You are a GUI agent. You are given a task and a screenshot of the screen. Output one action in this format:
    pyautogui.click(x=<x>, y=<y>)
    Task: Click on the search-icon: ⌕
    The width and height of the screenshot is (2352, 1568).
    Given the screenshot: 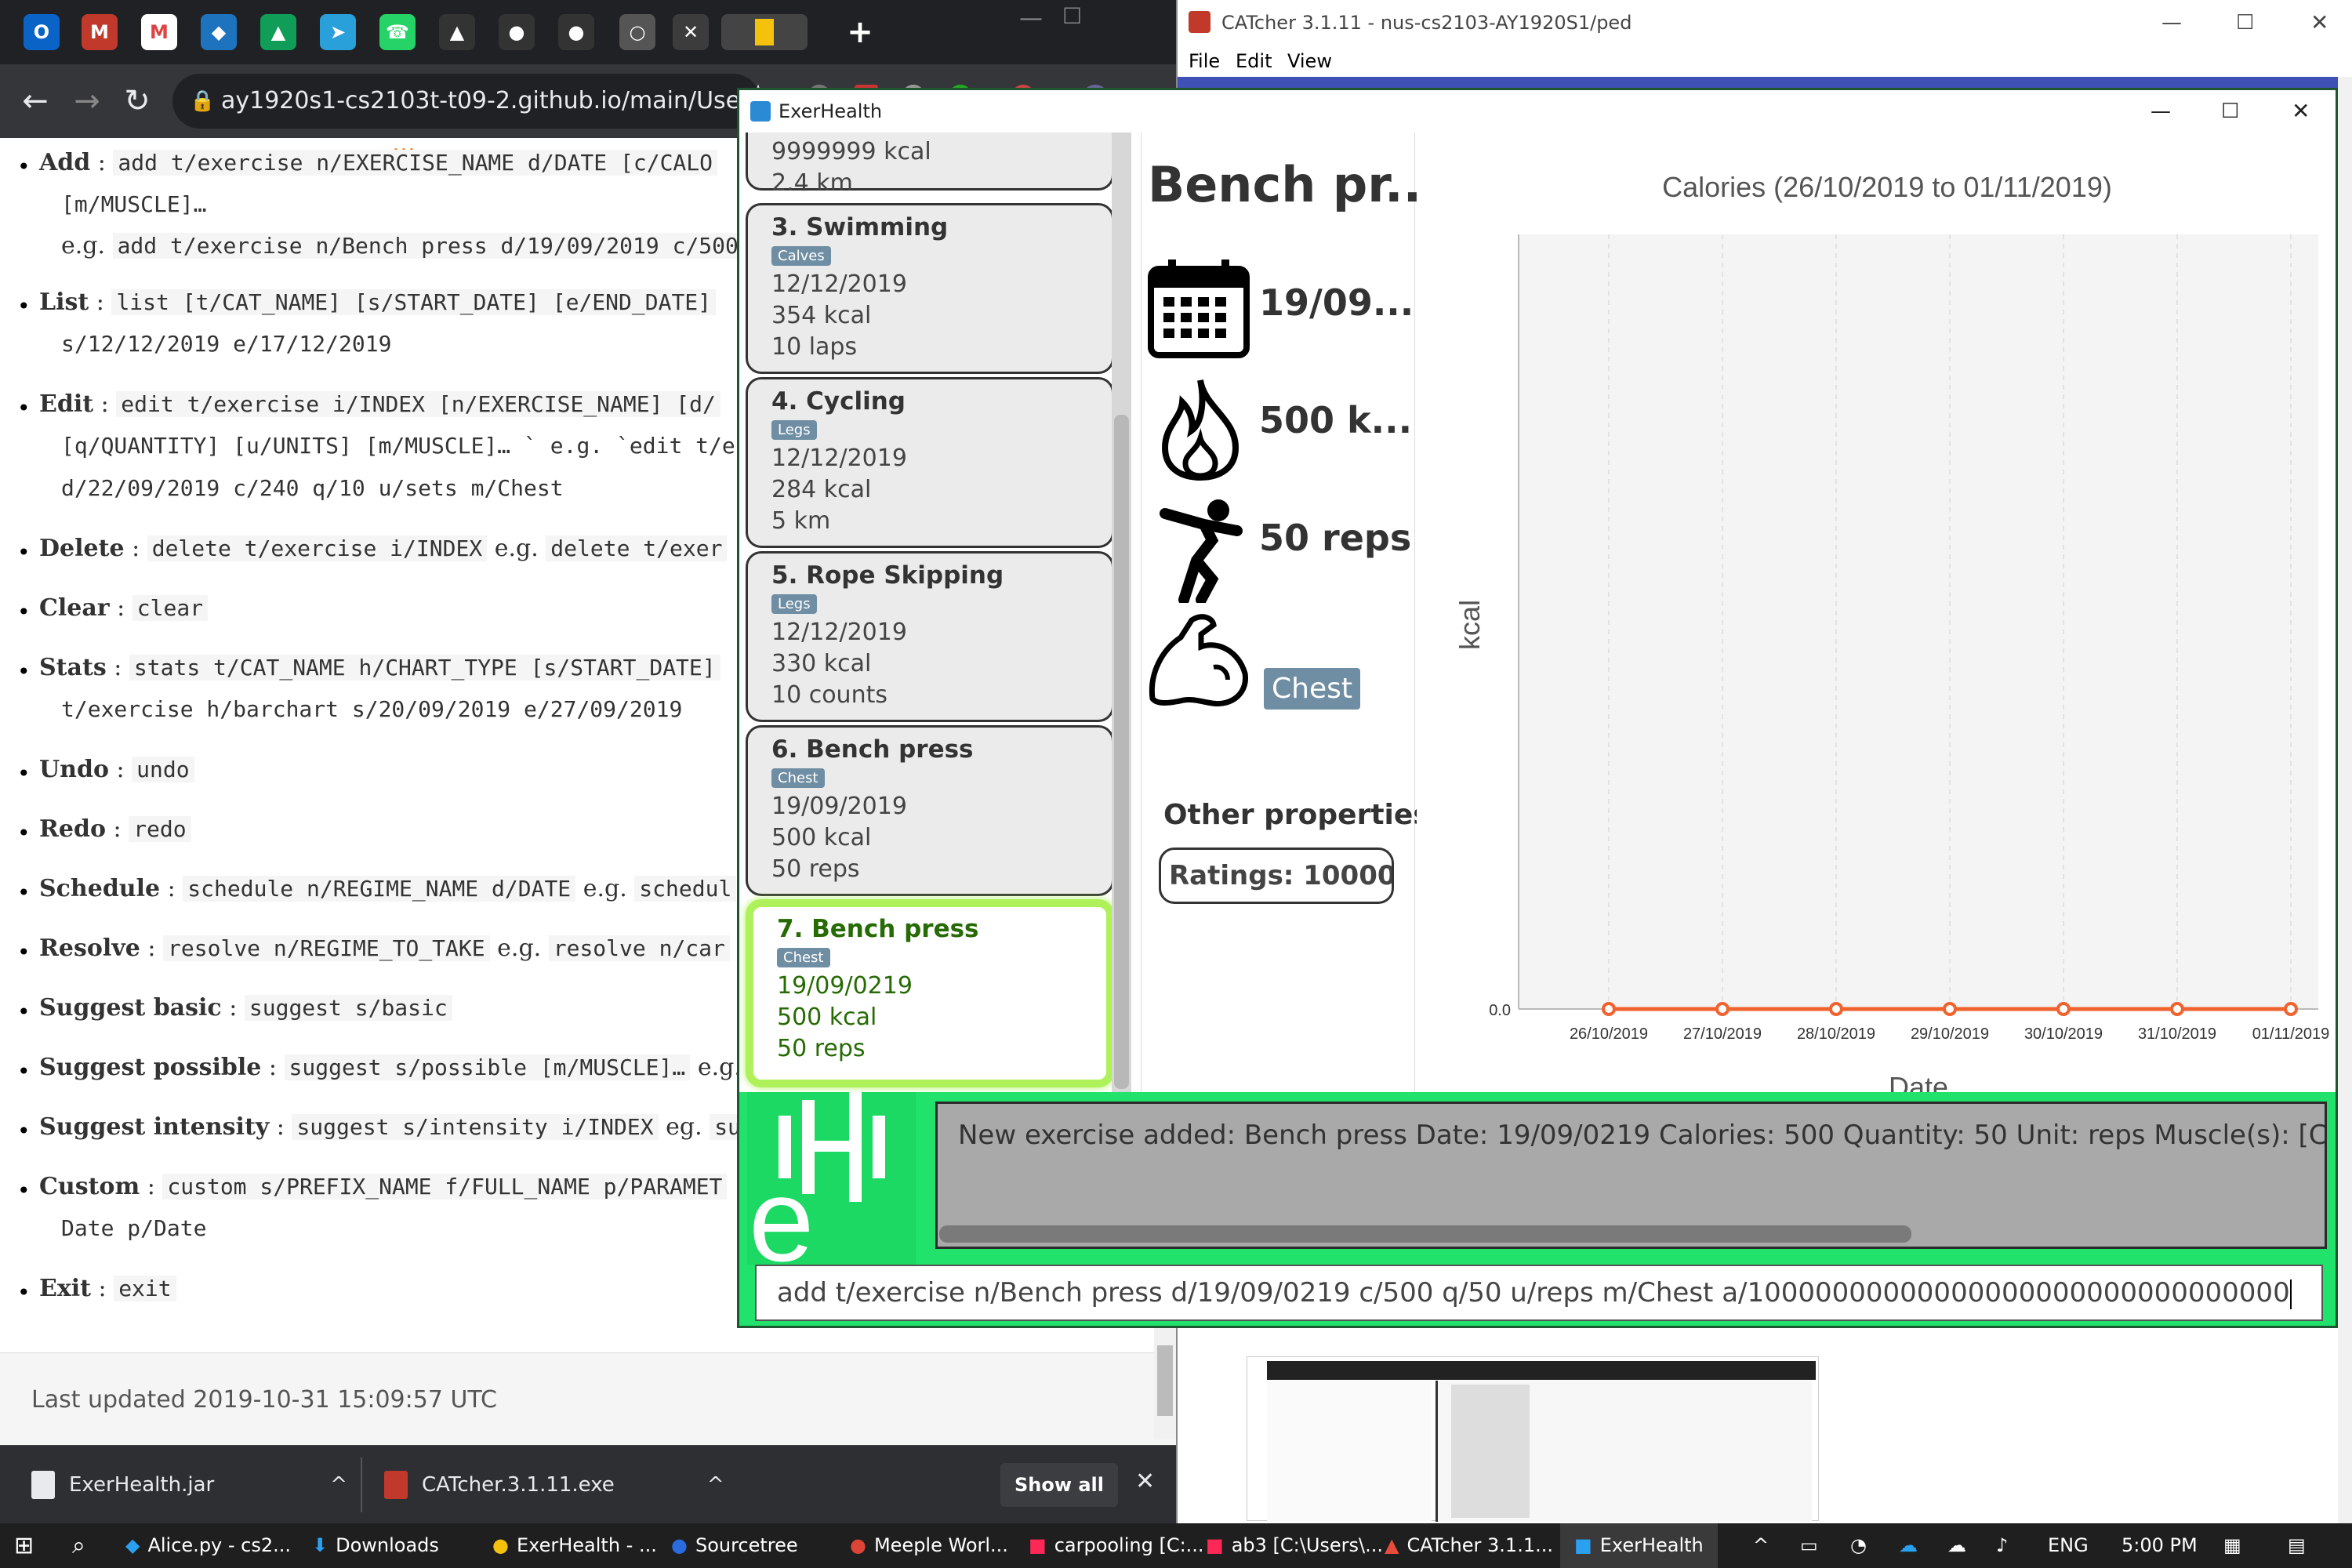 What is the action you would take?
    pyautogui.click(x=78, y=1545)
    